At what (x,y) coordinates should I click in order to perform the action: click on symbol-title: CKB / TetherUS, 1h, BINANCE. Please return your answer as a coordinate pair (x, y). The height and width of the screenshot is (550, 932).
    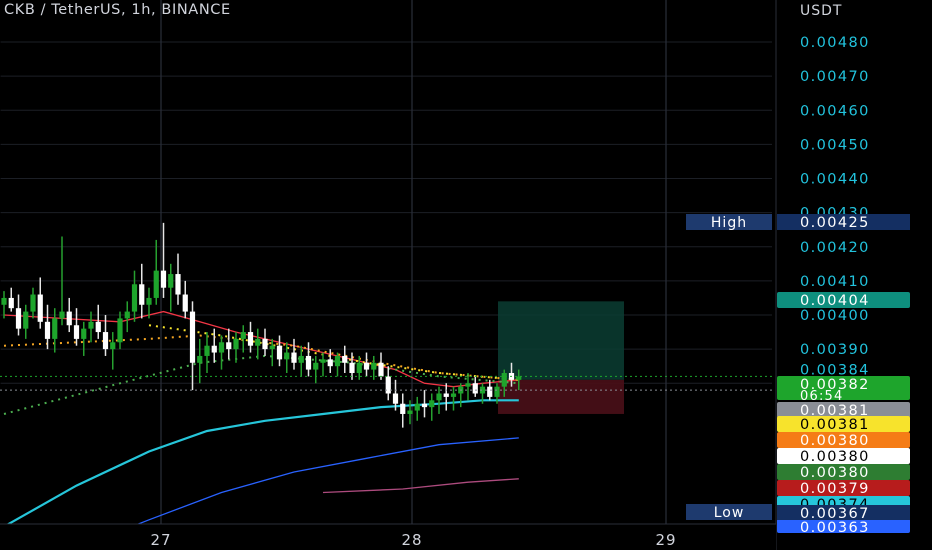
    Looking at the image, I should click on (117, 10).